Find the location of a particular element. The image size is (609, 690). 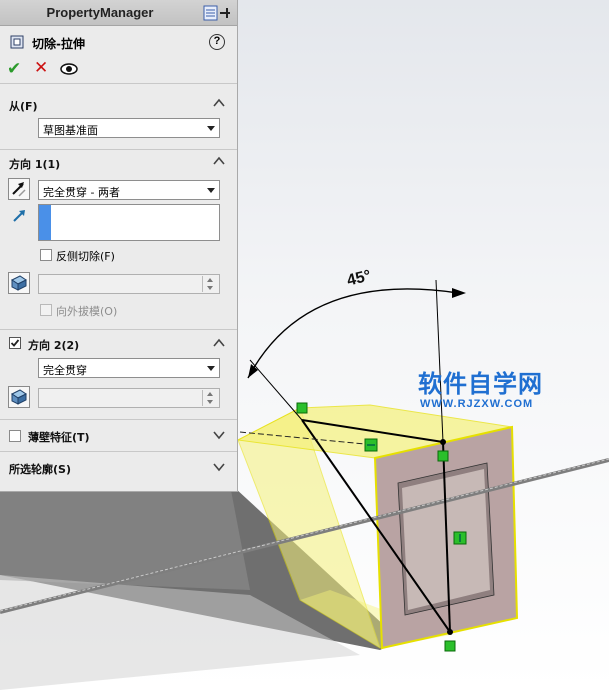

direction1-end-condition-select: 完全贯穿 - 两者 is located at coordinates (129, 190).